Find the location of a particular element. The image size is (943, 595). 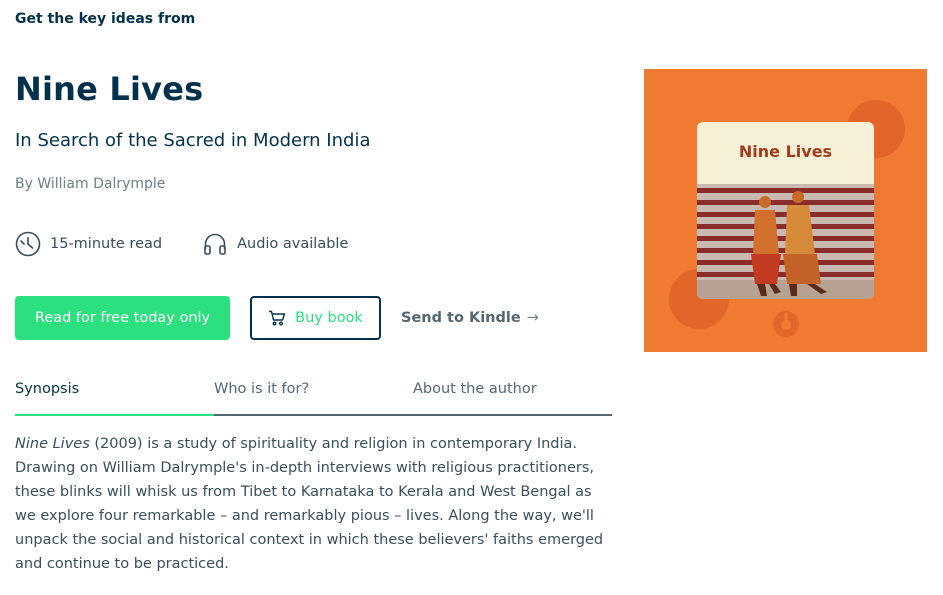

tab-who-is-it-for: Who is it for? is located at coordinates (313, 395).